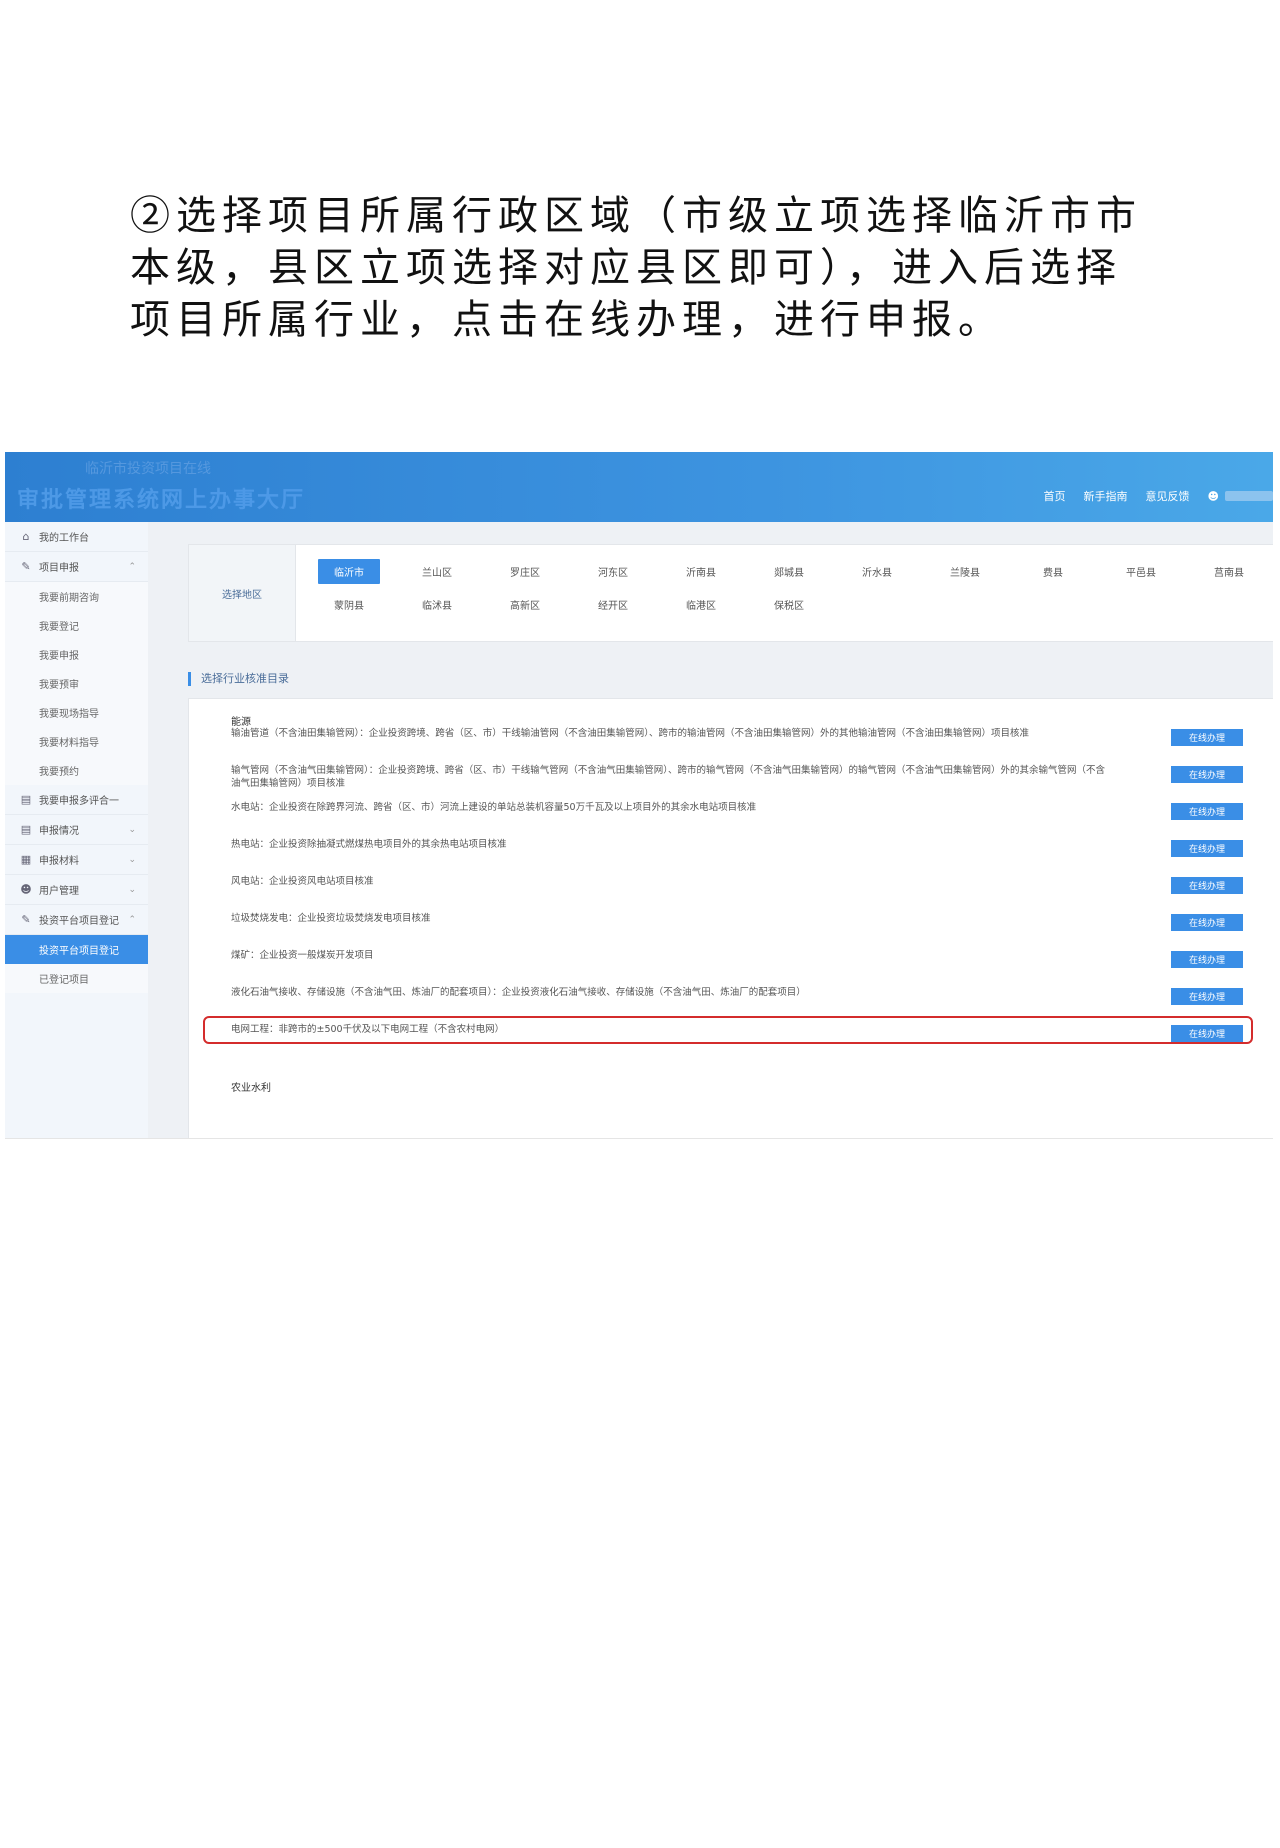 The image size is (1280, 1848). Describe the element at coordinates (76, 683) in the screenshot. I see `sidebar-sub-pre-review: 我要预审` at that location.